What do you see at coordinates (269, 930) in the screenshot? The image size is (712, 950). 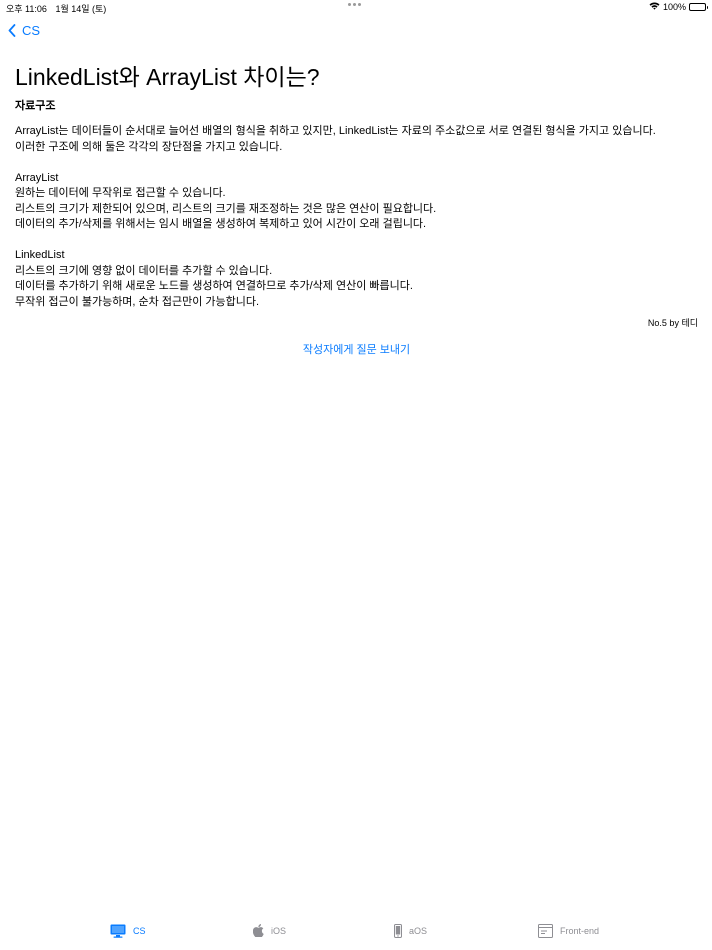 I see `tab-ios: iOS` at bounding box center [269, 930].